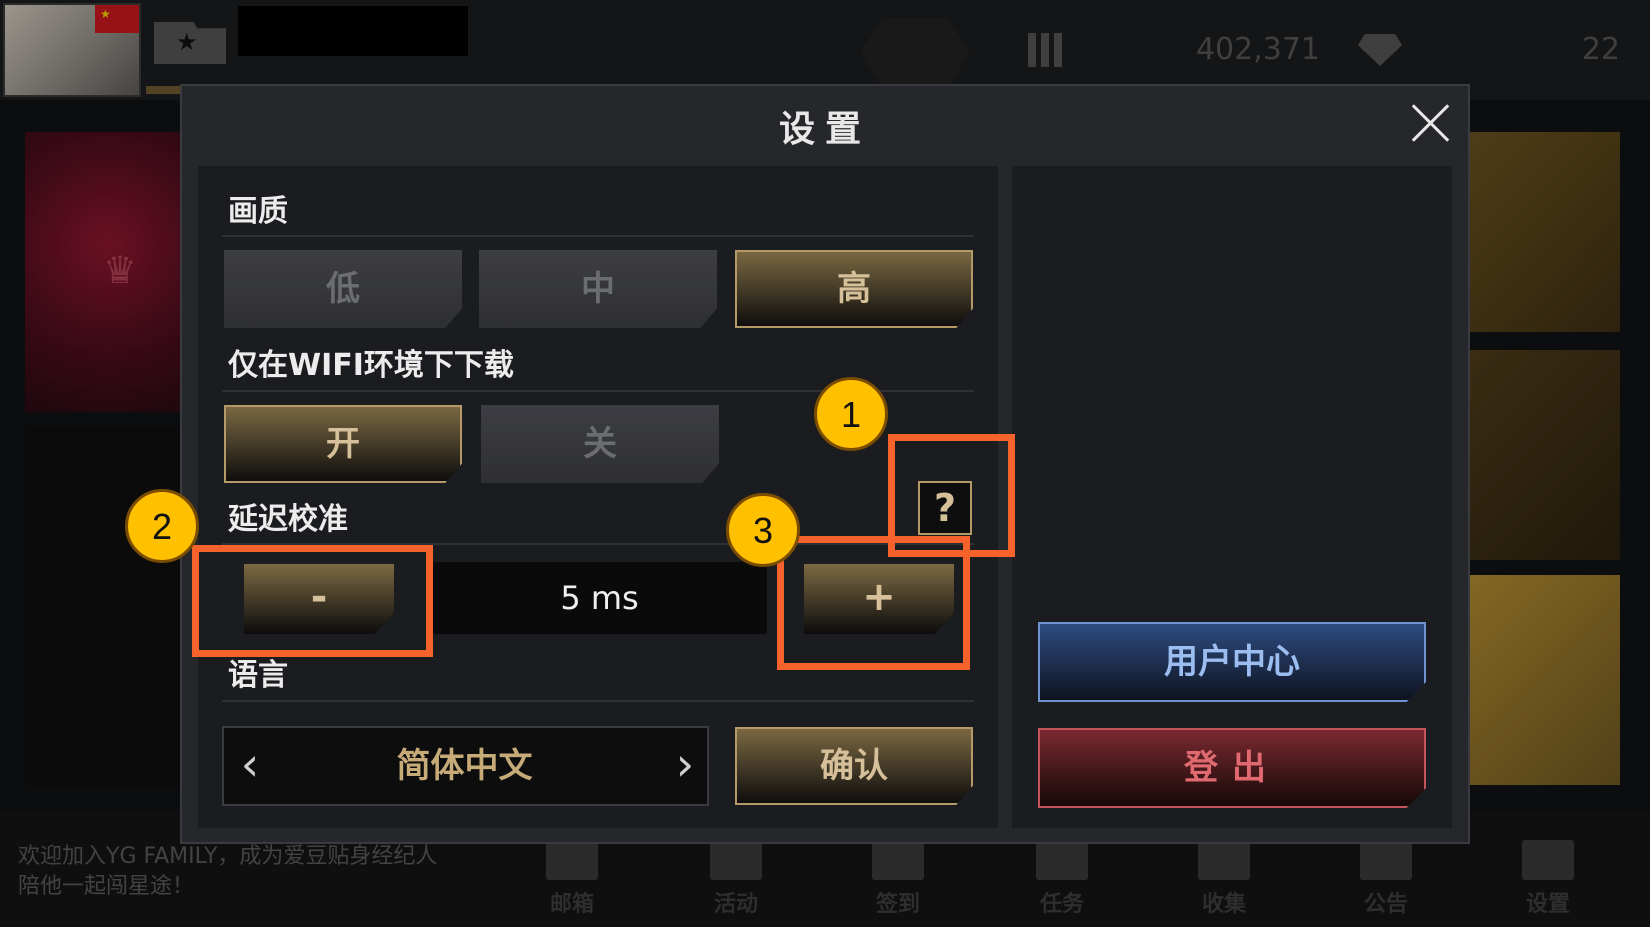  What do you see at coordinates (258, 211) in the screenshot?
I see `quality-label: 画质` at bounding box center [258, 211].